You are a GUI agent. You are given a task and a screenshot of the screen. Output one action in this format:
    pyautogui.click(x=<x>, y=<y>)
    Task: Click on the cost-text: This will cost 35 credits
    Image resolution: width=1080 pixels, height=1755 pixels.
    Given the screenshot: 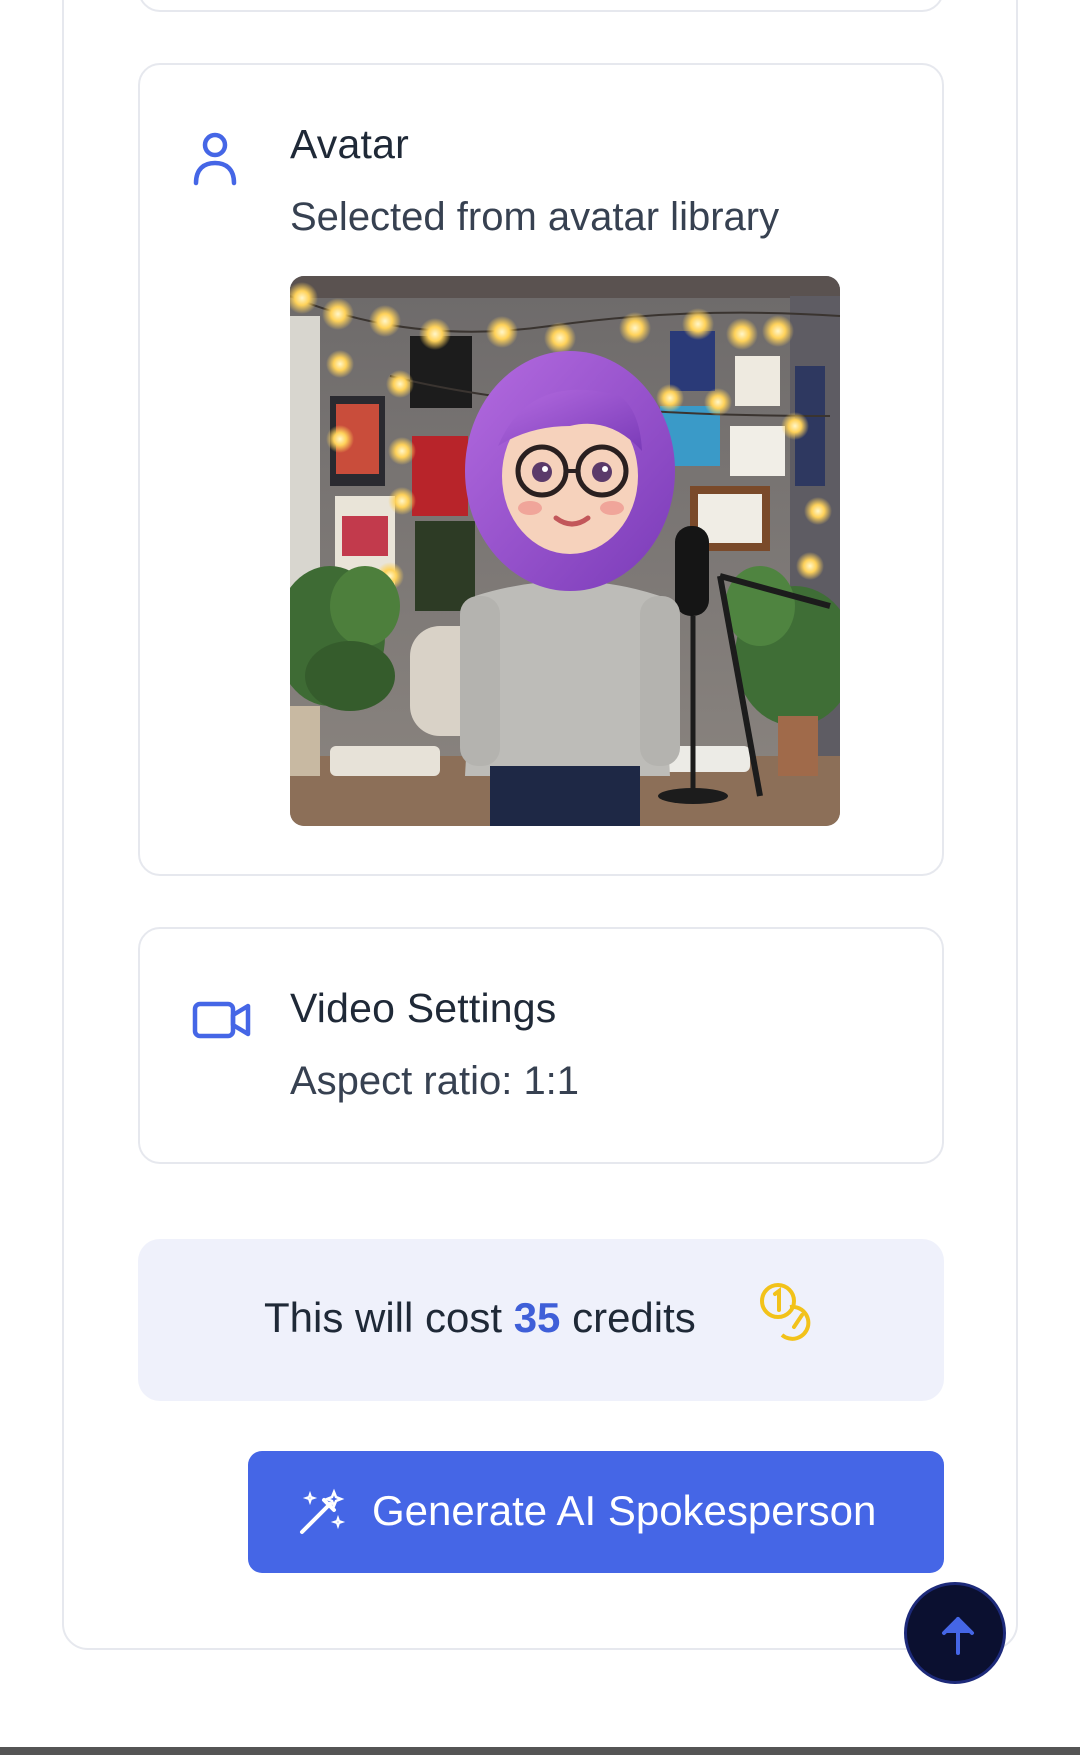 What is the action you would take?
    pyautogui.click(x=480, y=1318)
    